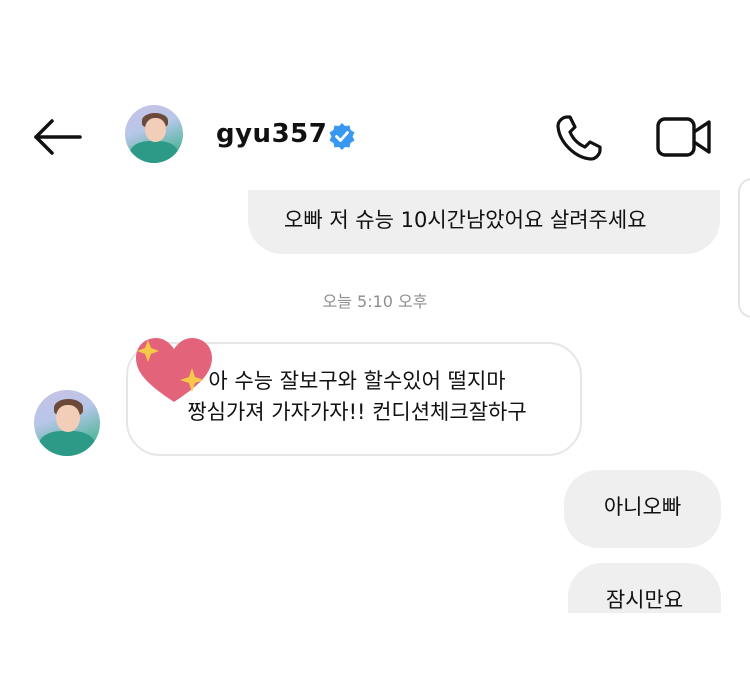  I want to click on scroll-edge, so click(744, 248).